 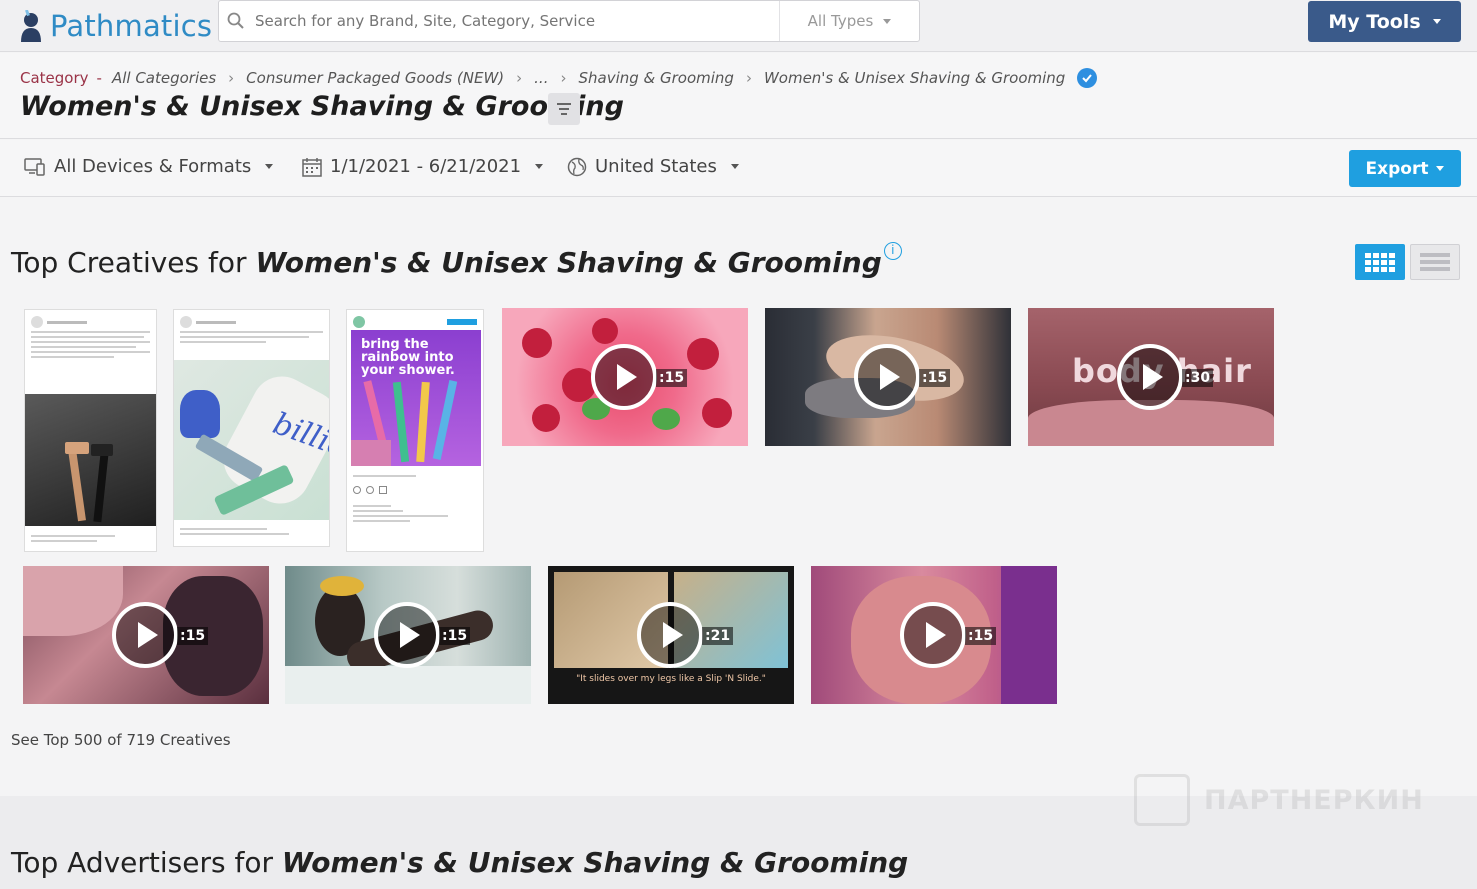 What do you see at coordinates (235, 20) in the screenshot?
I see `search-icon` at bounding box center [235, 20].